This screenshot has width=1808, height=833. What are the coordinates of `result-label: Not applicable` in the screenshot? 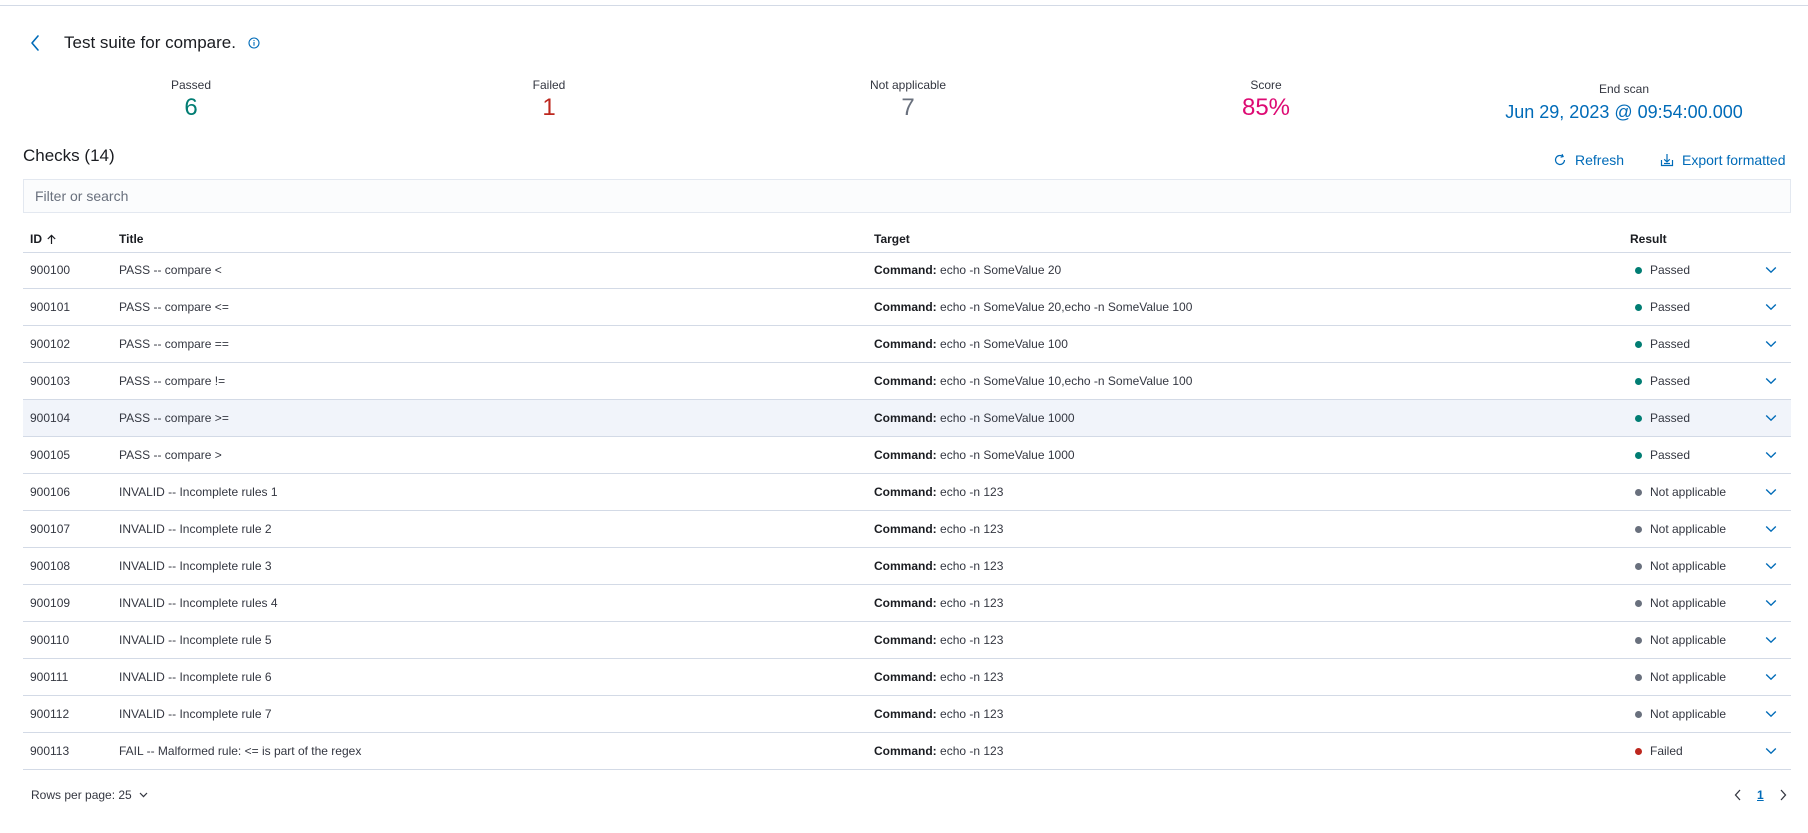 It's located at (1688, 714).